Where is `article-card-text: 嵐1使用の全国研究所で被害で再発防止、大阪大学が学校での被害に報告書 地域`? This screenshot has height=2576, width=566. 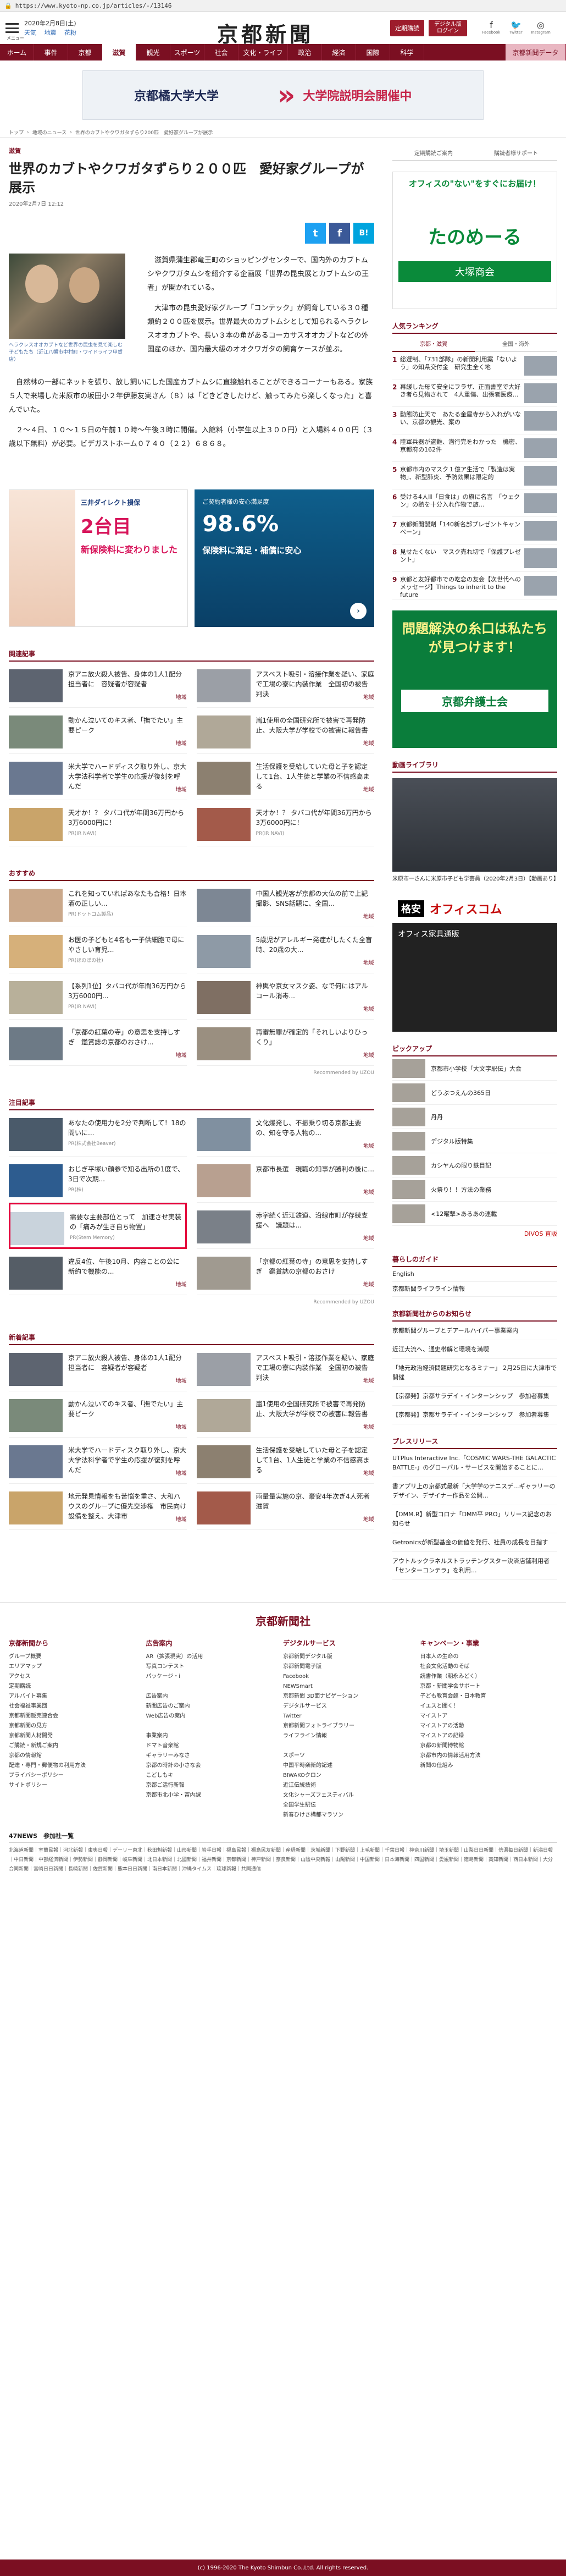 article-card-text: 嵐1使用の全国研究所で被害で再発防止、大阪大学が学校での被害に報告書 地域 is located at coordinates (315, 734).